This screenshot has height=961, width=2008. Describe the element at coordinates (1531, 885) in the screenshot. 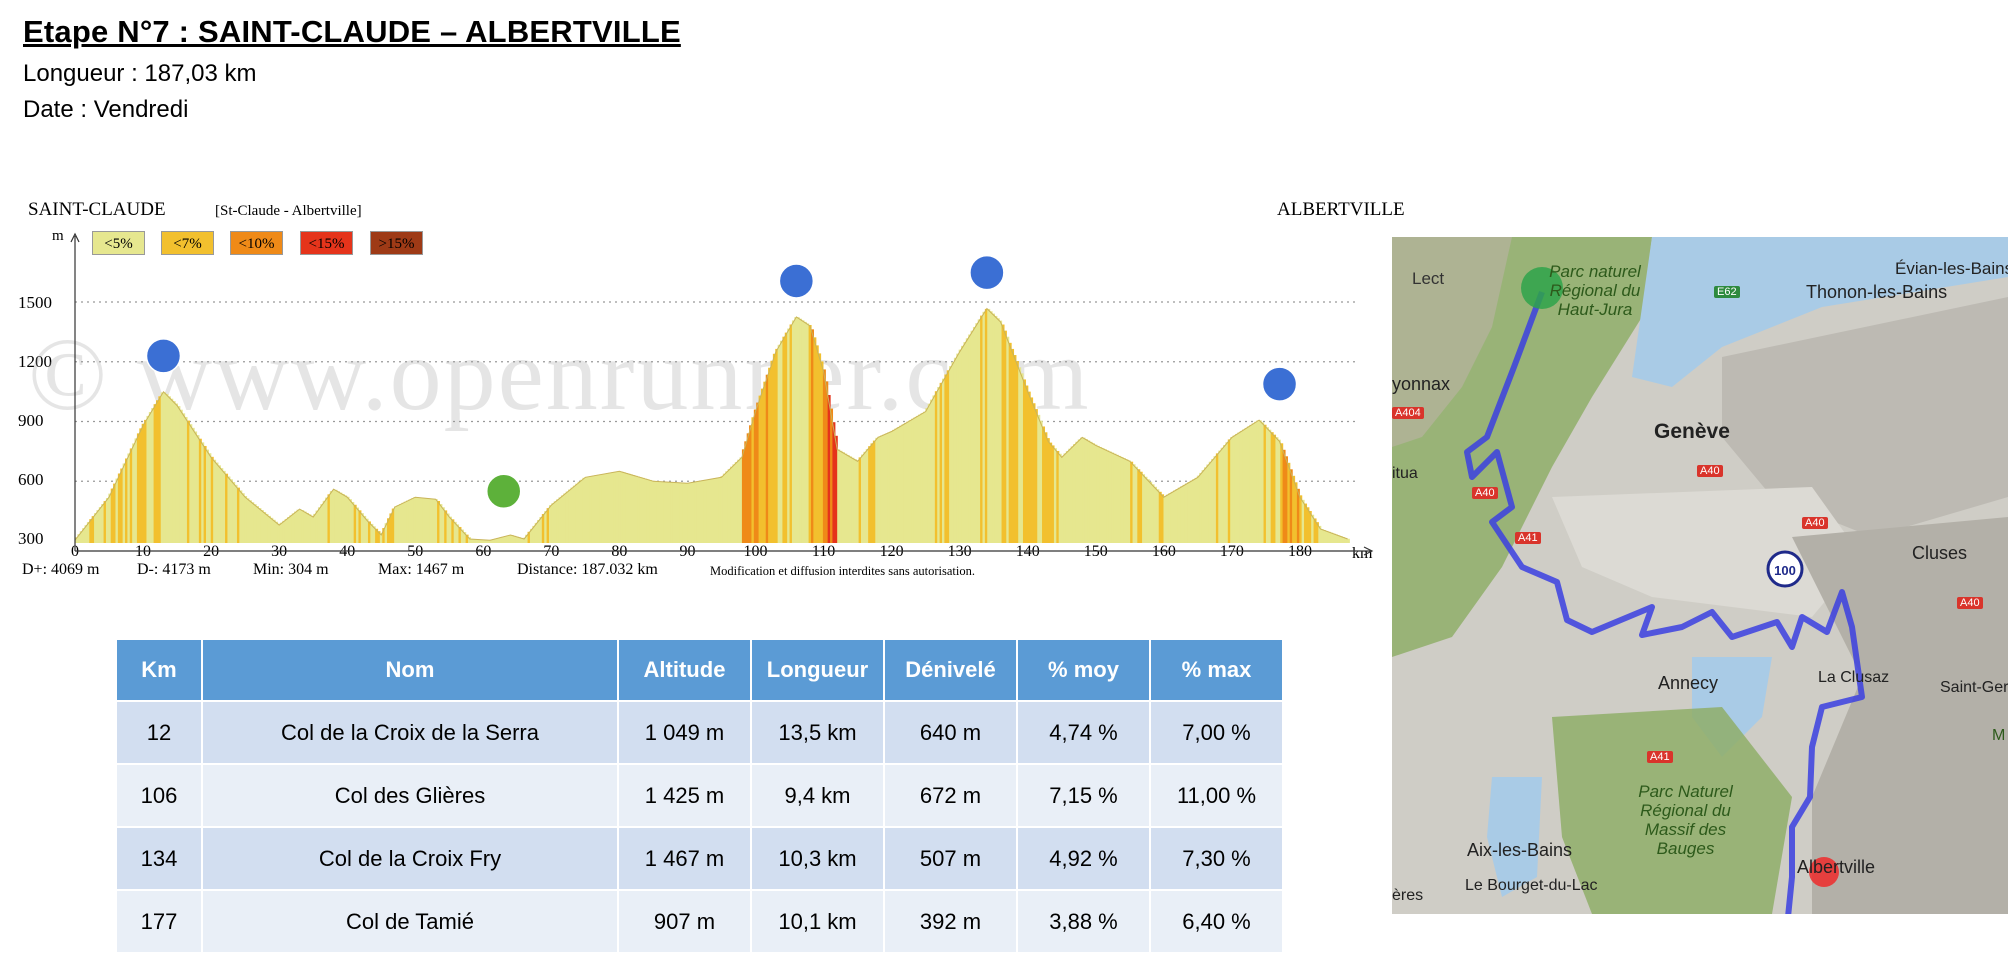

I see `map-label-le-bourget-du-lac: Le Bourget-du-Lac` at that location.